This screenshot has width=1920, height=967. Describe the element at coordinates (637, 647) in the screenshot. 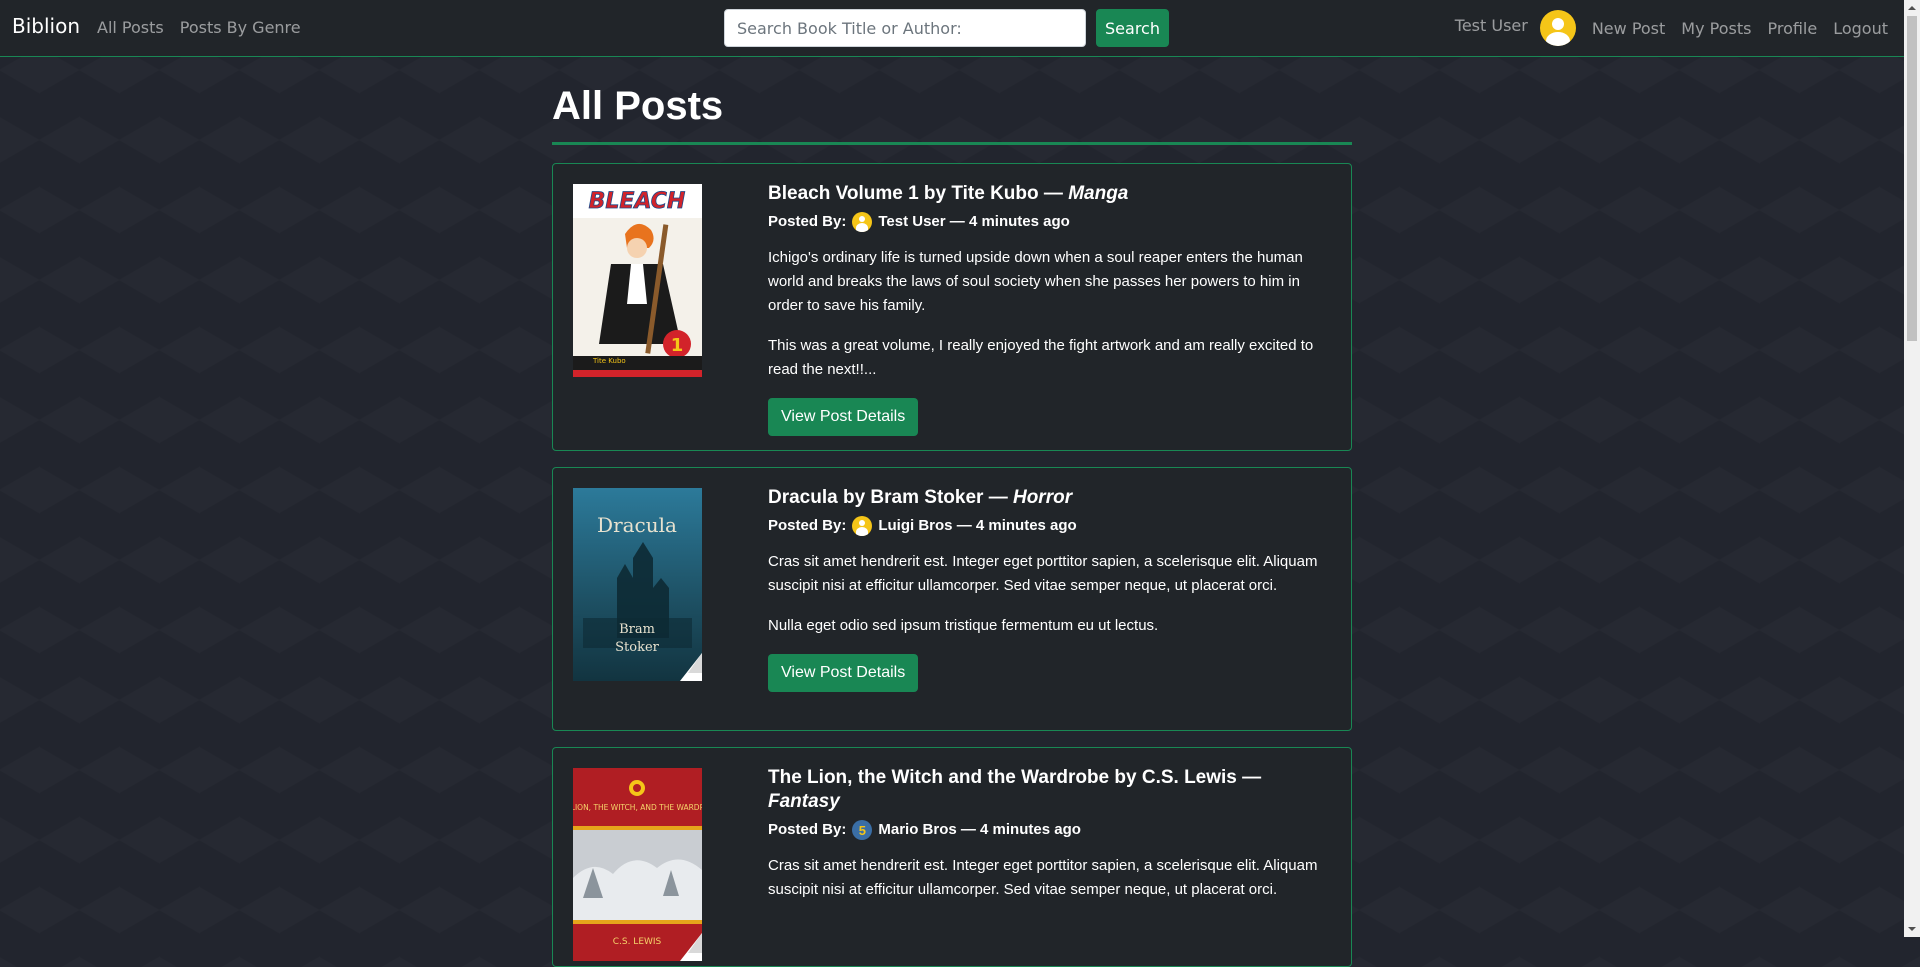

I see `cover-author-text-2: Stoker` at that location.